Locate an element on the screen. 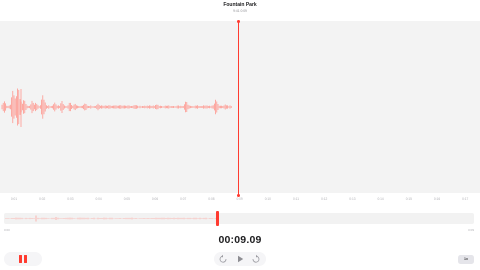  play-icon is located at coordinates (240, 259).